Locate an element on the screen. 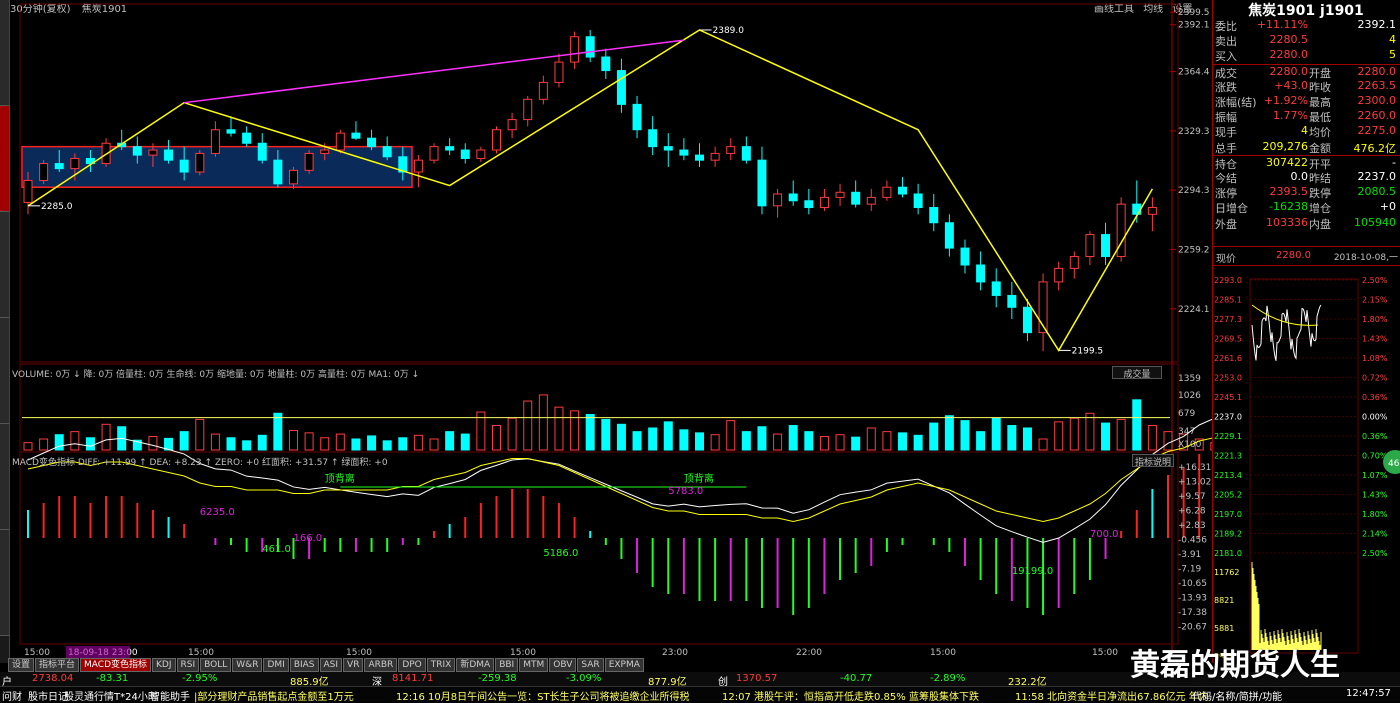 Image resolution: width=1400 pixels, height=703 pixels. indicator-tab: SAR is located at coordinates (590, 665).